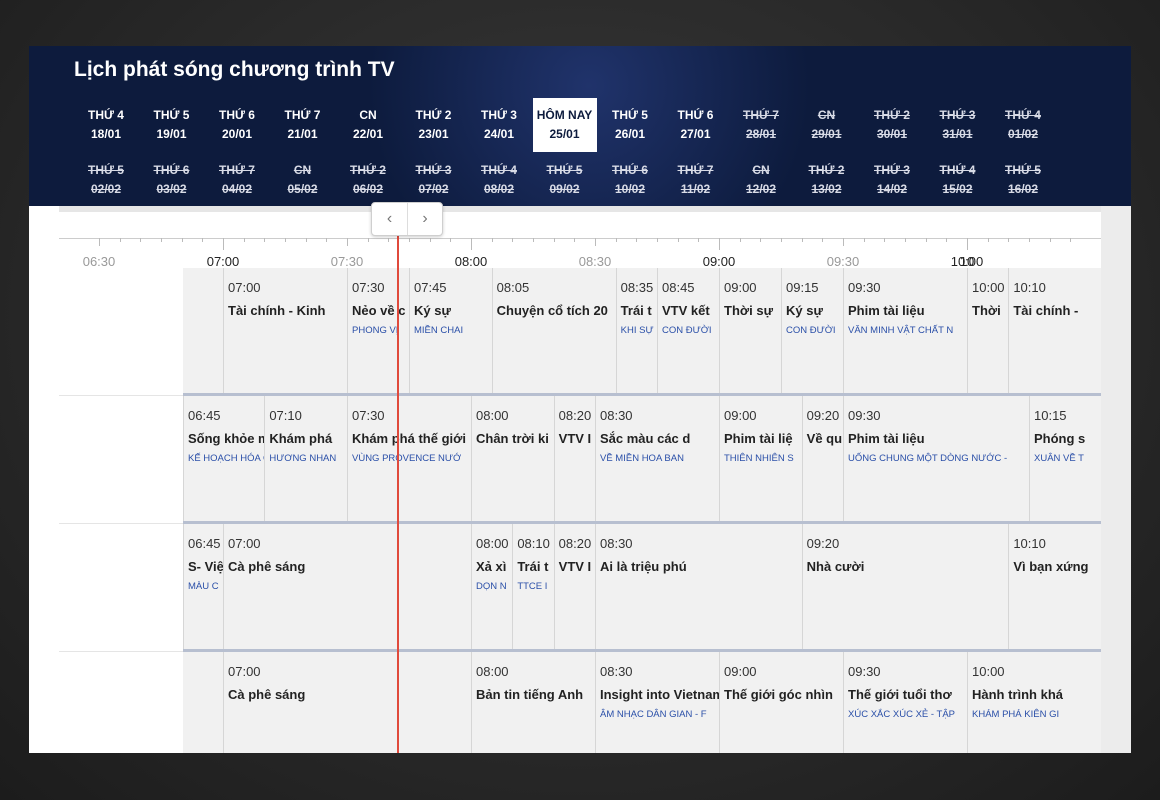 The height and width of the screenshot is (800, 1160). What do you see at coordinates (827, 125) in the screenshot?
I see `date-tab: CN 29/01` at bounding box center [827, 125].